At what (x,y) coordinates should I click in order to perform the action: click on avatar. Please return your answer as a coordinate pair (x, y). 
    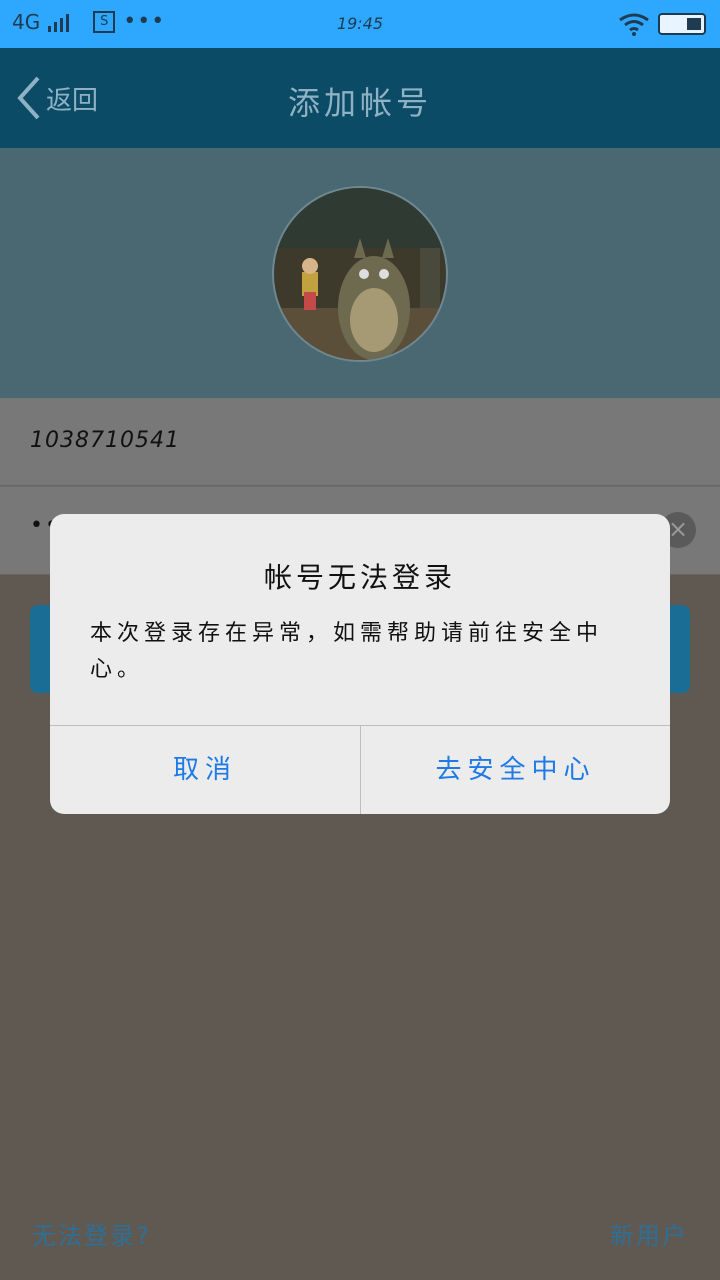
    Looking at the image, I should click on (360, 274).